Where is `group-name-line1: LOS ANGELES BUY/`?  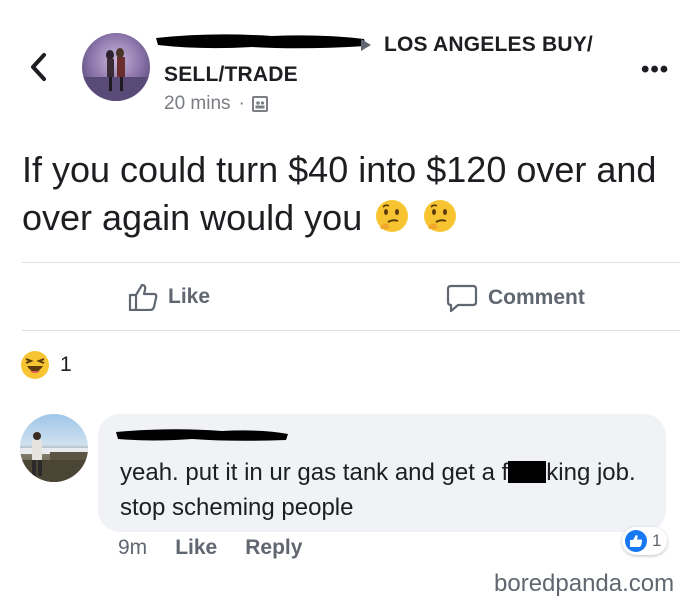 group-name-line1: LOS ANGELES BUY/ is located at coordinates (488, 45).